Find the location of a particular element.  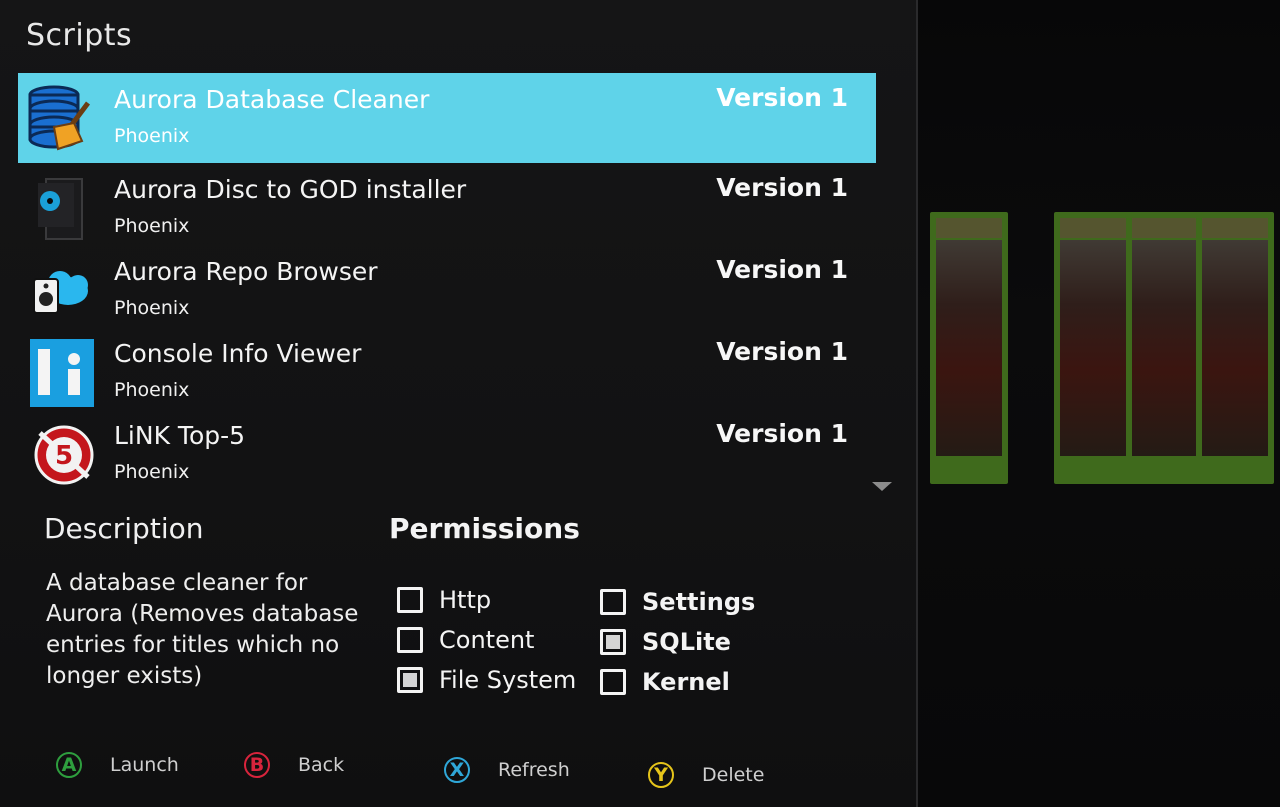

permission-sqlite: SQLite is located at coordinates (665, 642).